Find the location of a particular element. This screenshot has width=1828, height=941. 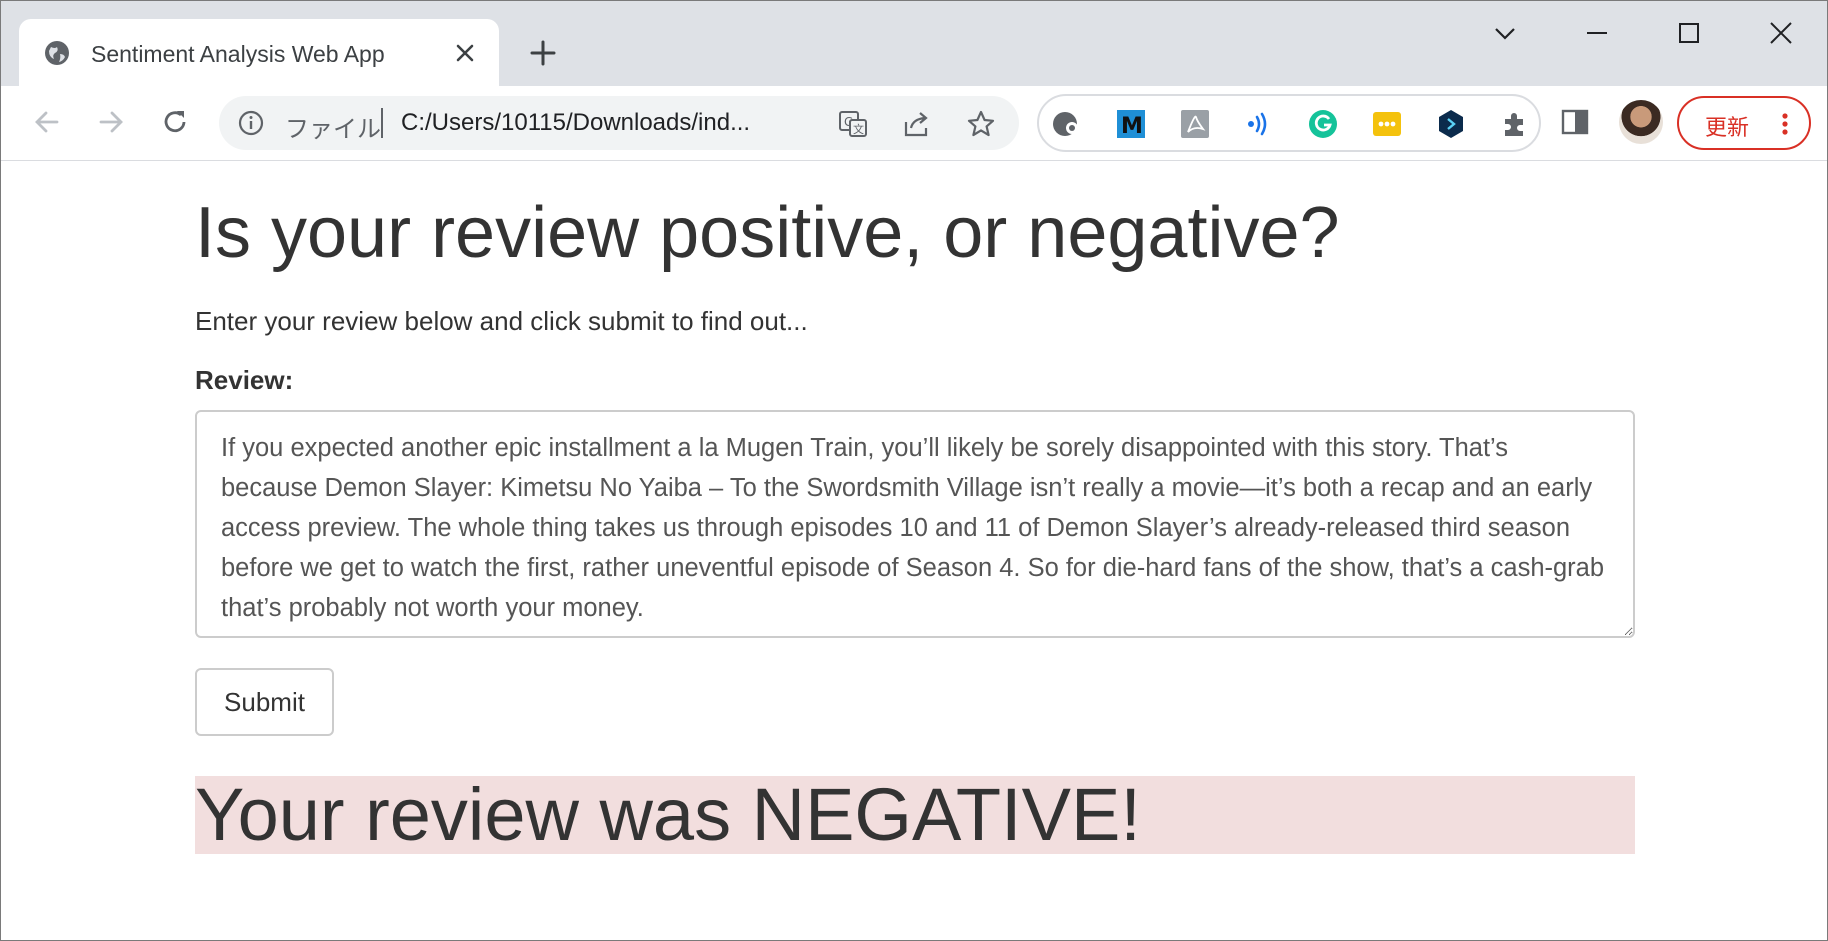

info-icon is located at coordinates (251, 123).